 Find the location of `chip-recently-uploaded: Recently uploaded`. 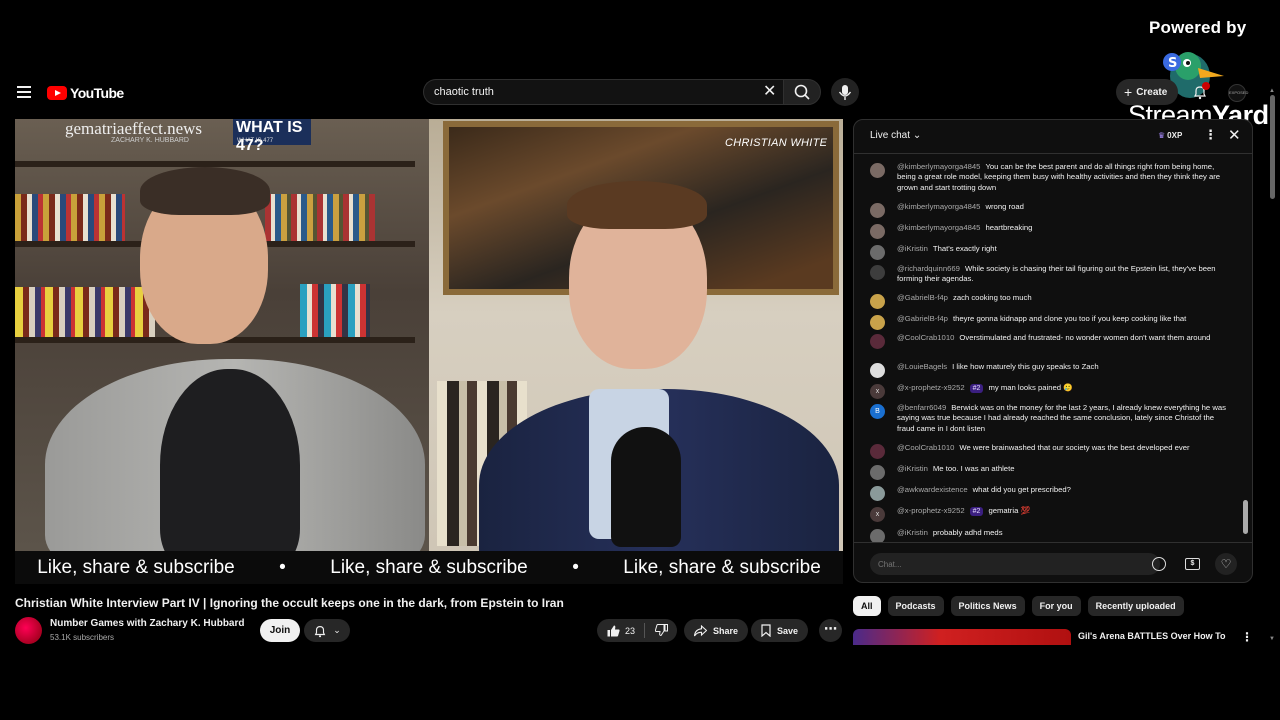

chip-recently-uploaded: Recently uploaded is located at coordinates (1135, 606).